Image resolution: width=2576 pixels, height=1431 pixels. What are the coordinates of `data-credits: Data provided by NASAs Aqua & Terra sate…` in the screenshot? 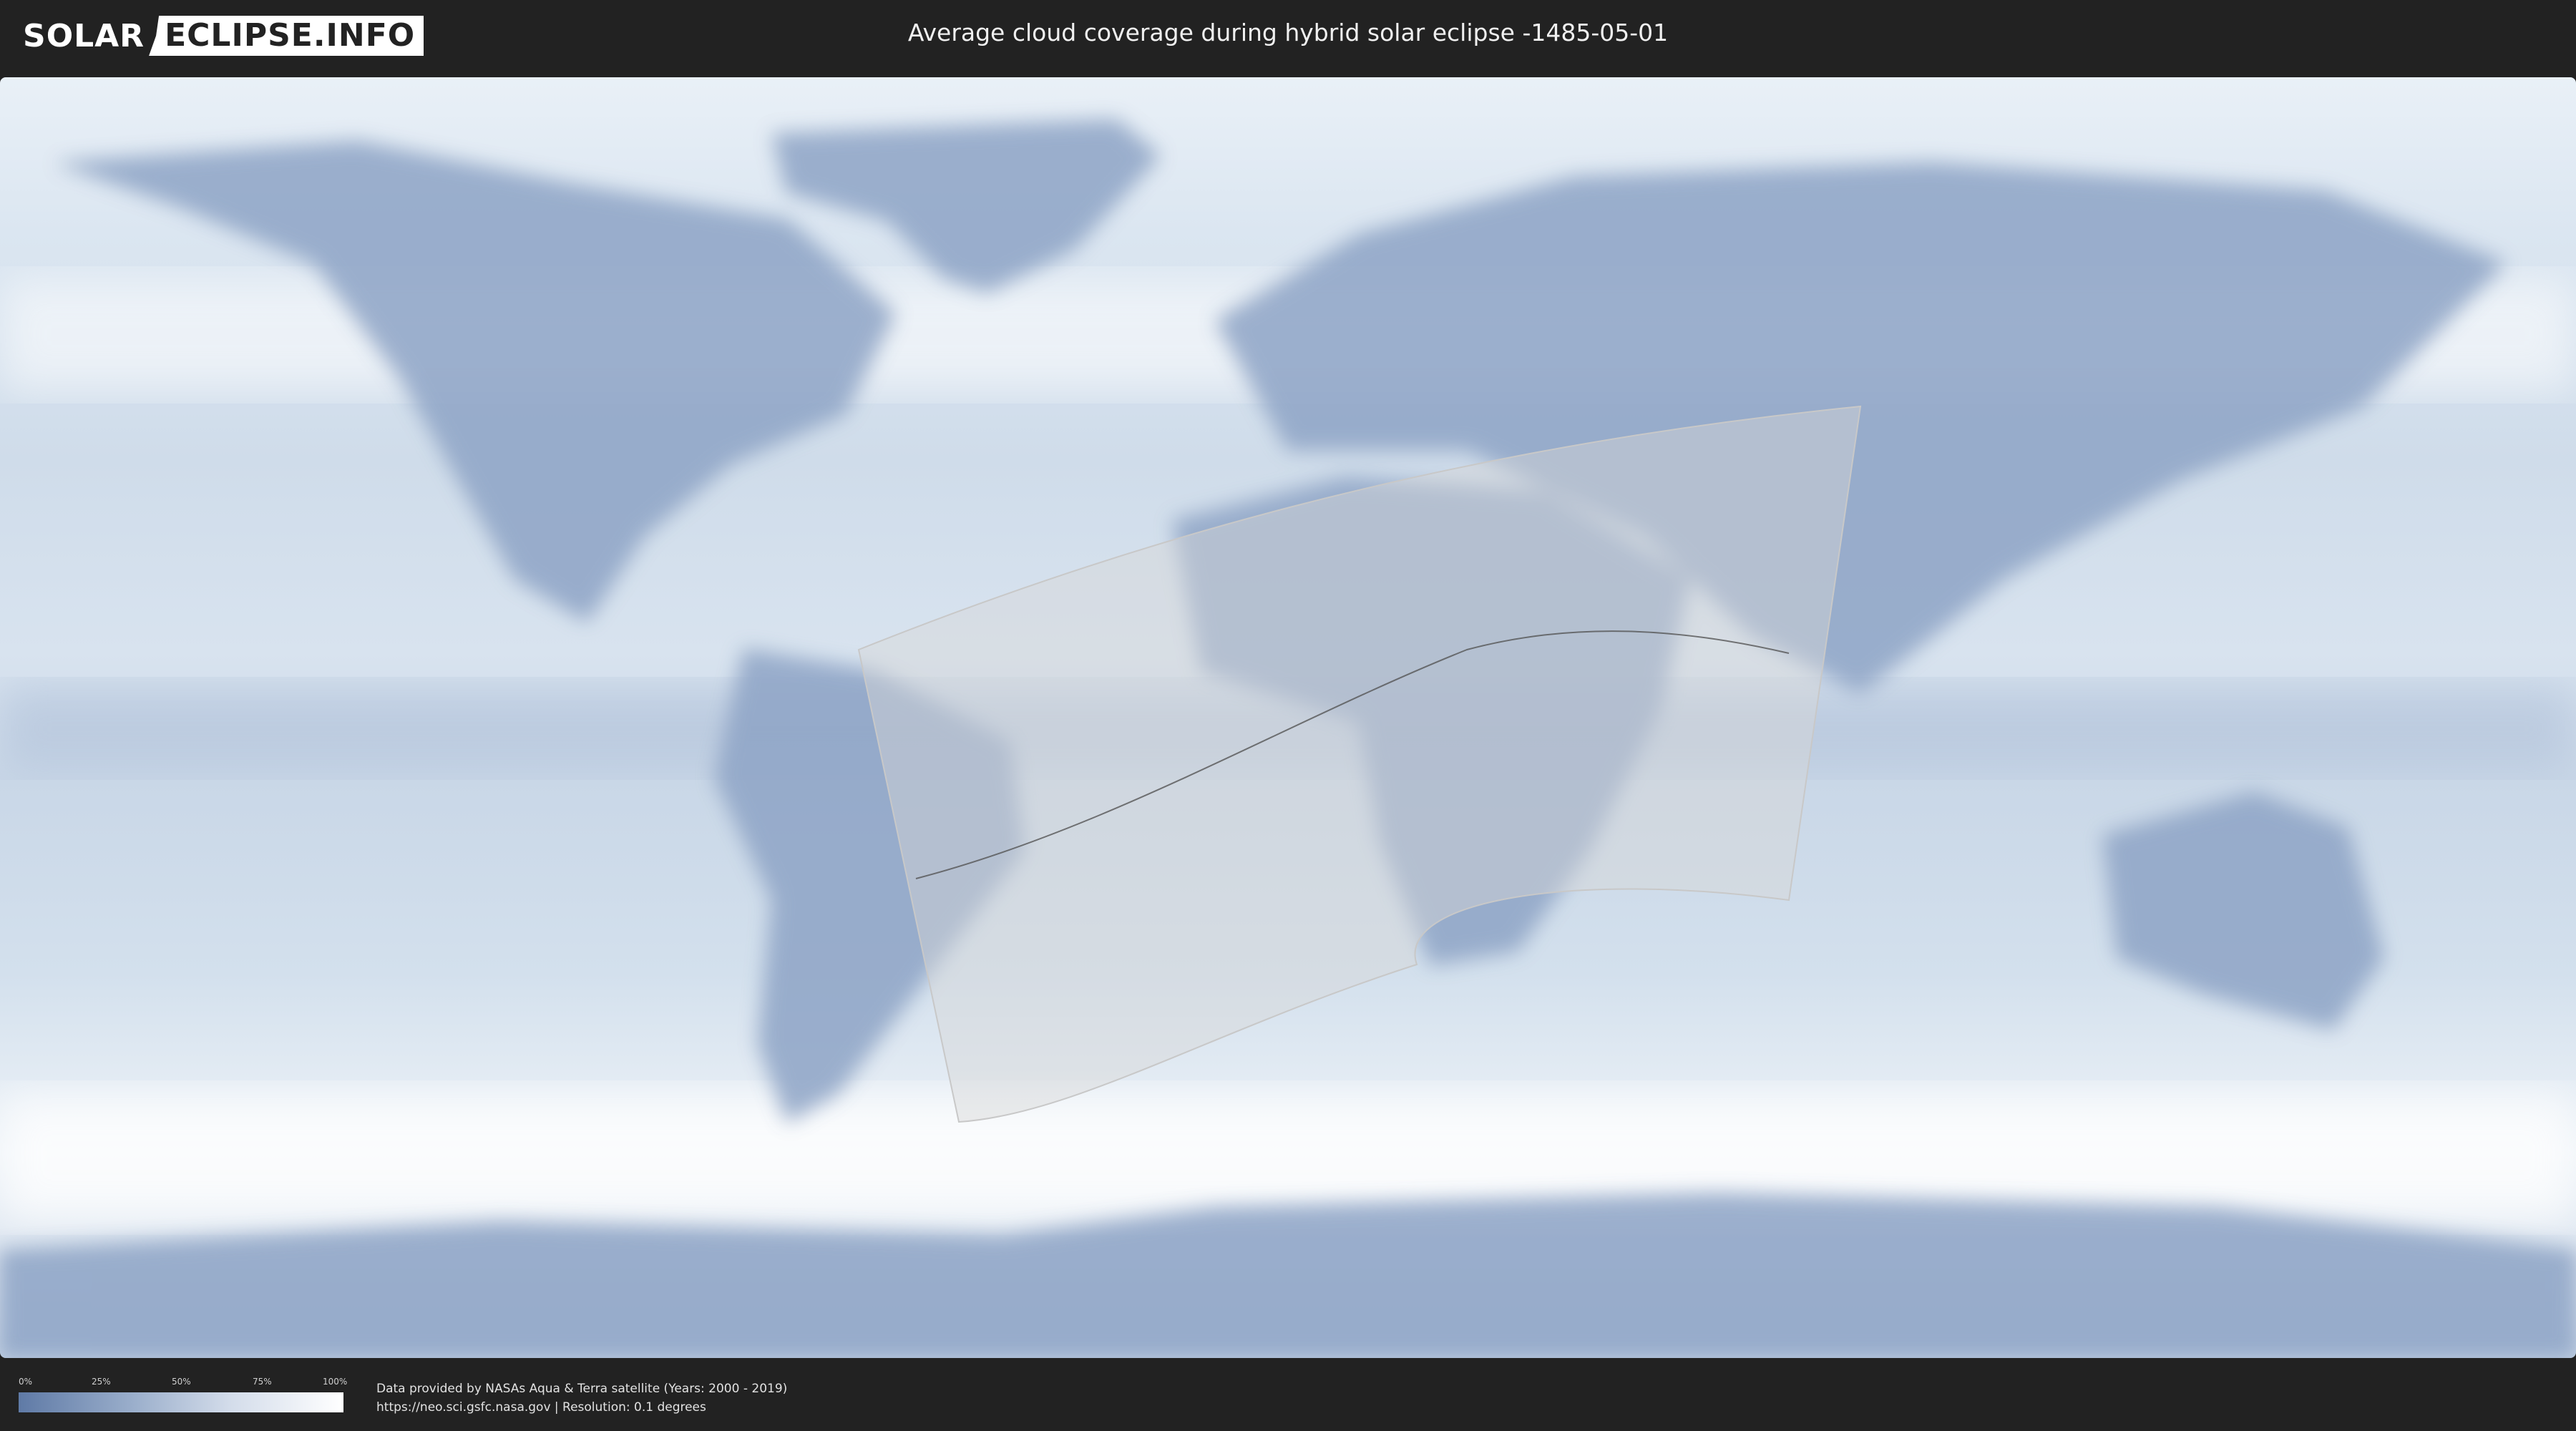 It's located at (581, 1398).